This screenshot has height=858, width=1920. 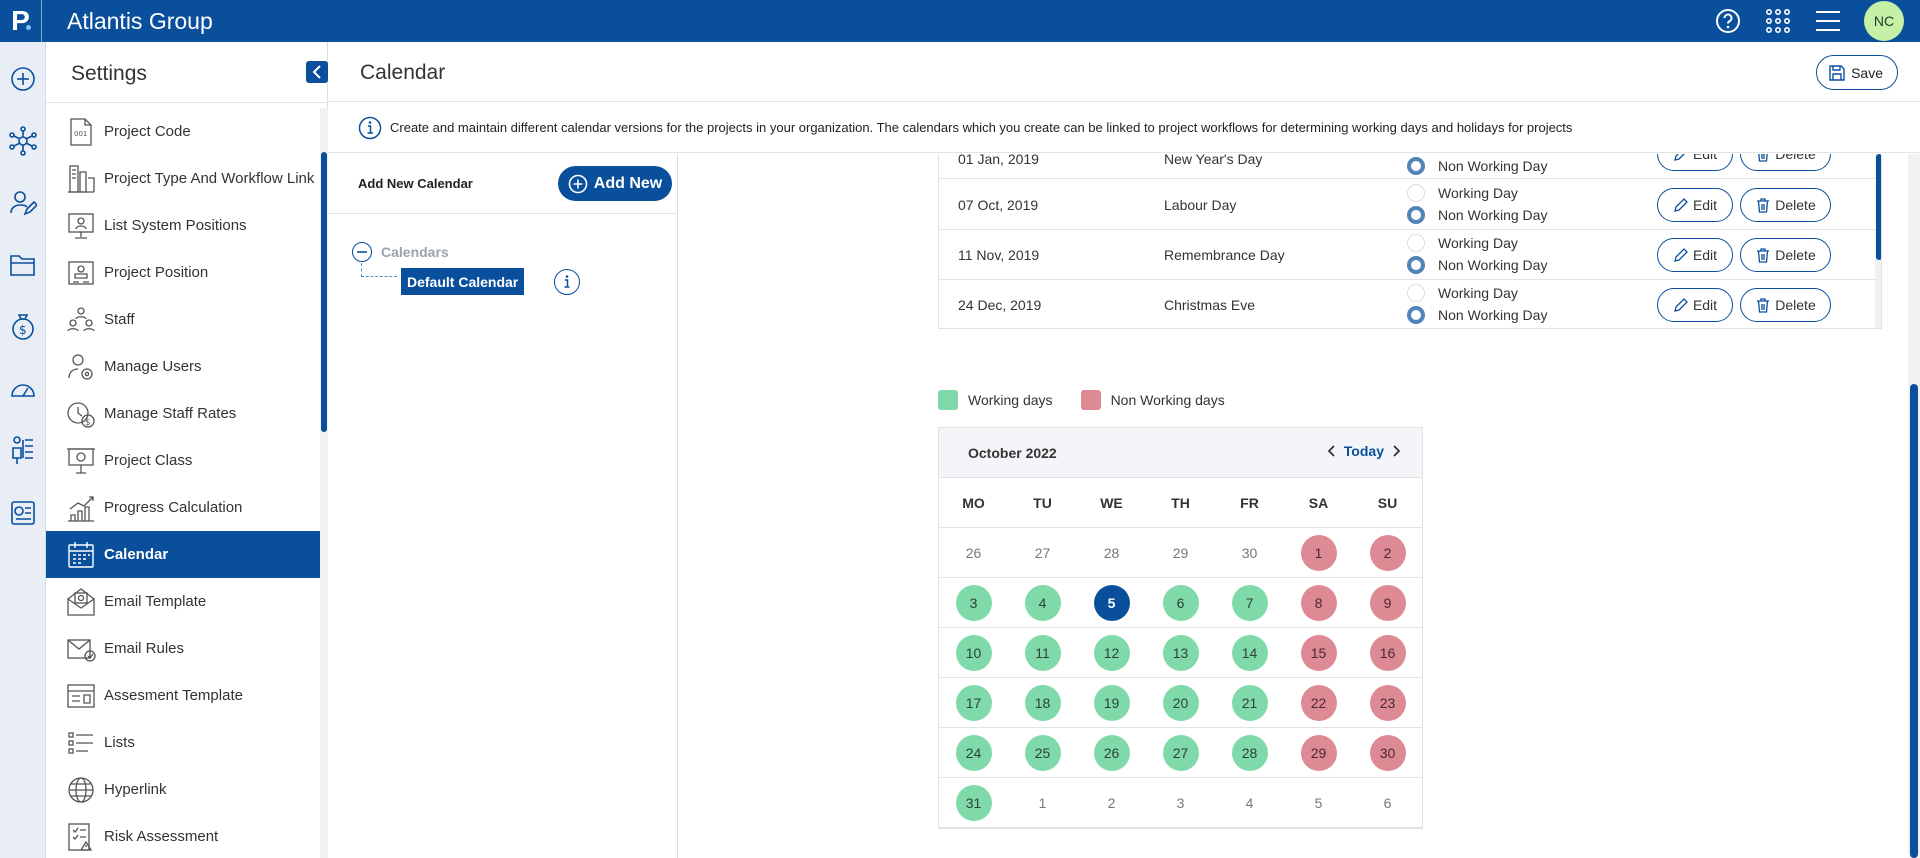 I want to click on add-icon, so click(x=23, y=79).